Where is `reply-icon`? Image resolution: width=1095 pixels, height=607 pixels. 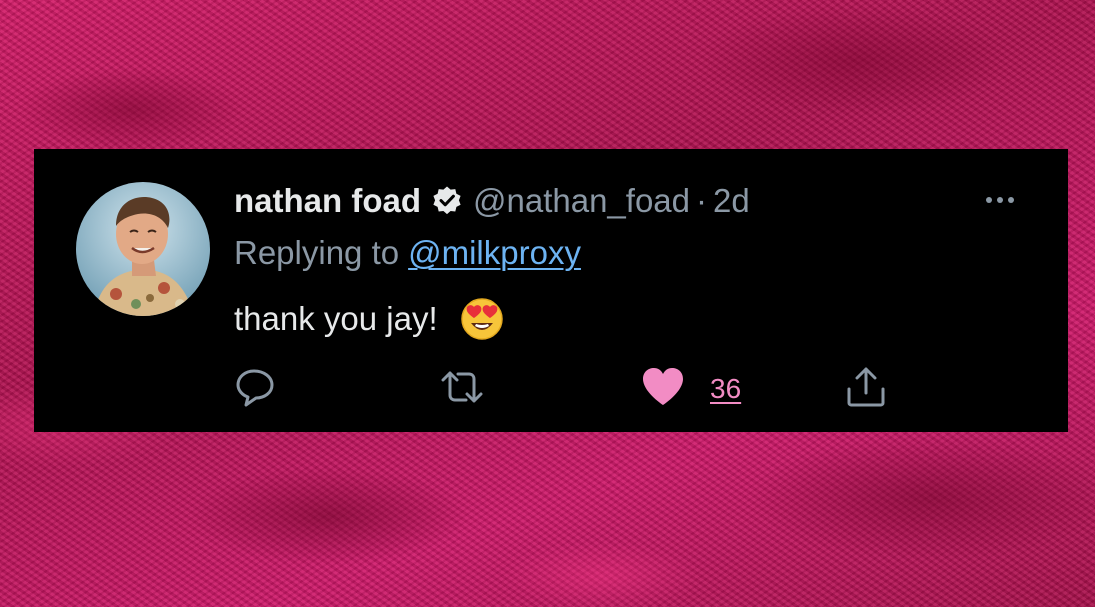
reply-icon is located at coordinates (256, 389).